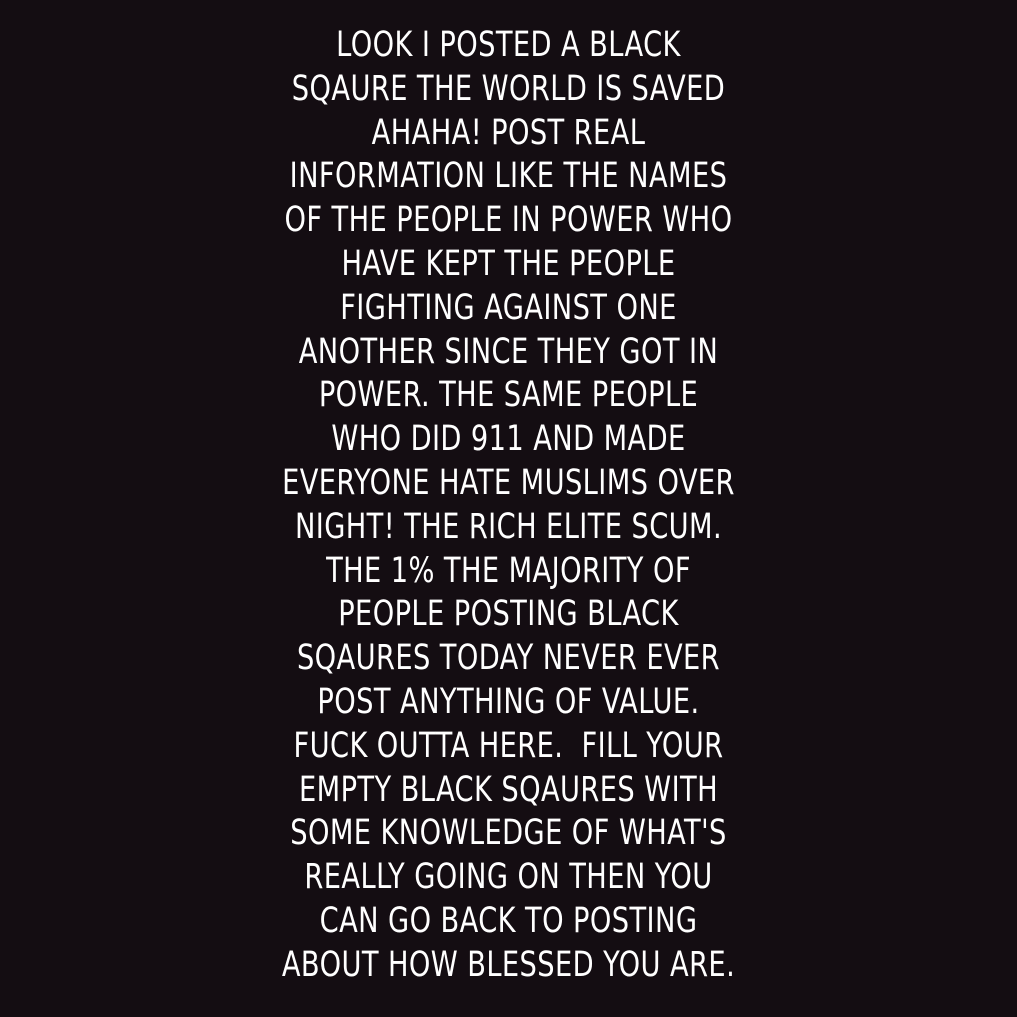 This screenshot has width=1017, height=1017. I want to click on text-line-9: POWER. THE SAME PEOPLE, so click(508, 395).